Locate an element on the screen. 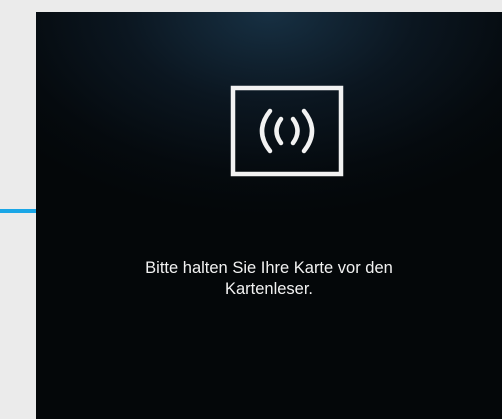 Image resolution: width=502 pixels, height=419 pixels. accent-divider is located at coordinates (18, 211).